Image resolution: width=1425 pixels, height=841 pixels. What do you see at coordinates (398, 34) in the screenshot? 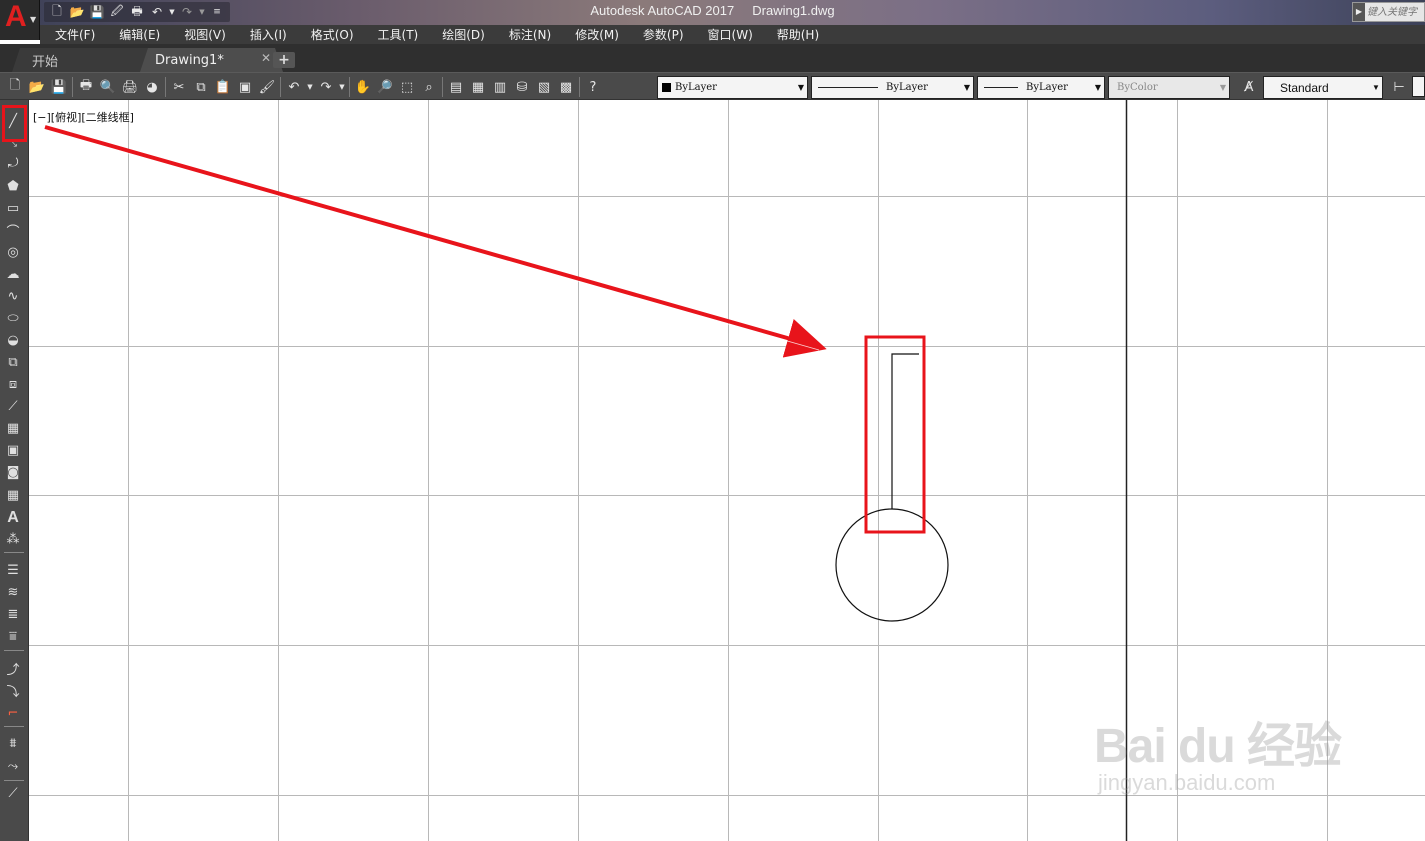
I see `menu-tools: 工具(T)` at bounding box center [398, 34].